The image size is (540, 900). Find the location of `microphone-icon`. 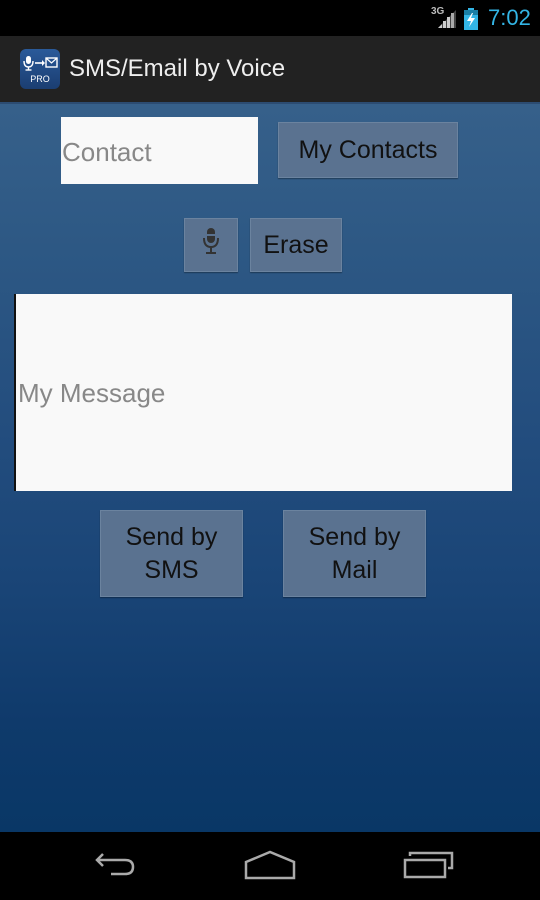

microphone-icon is located at coordinates (211, 245).